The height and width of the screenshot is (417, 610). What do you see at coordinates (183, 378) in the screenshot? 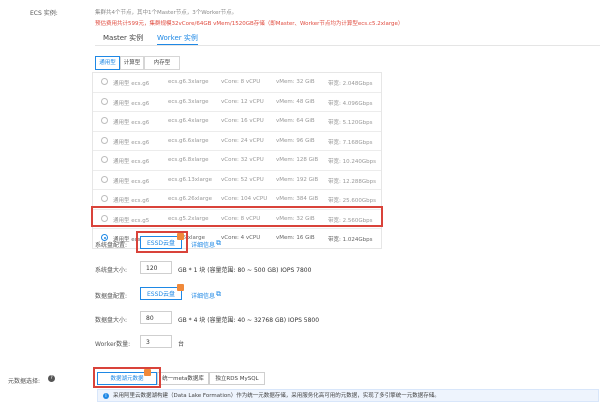
I see `metadata-option-unified-meta: 统一meta数据库` at bounding box center [183, 378].